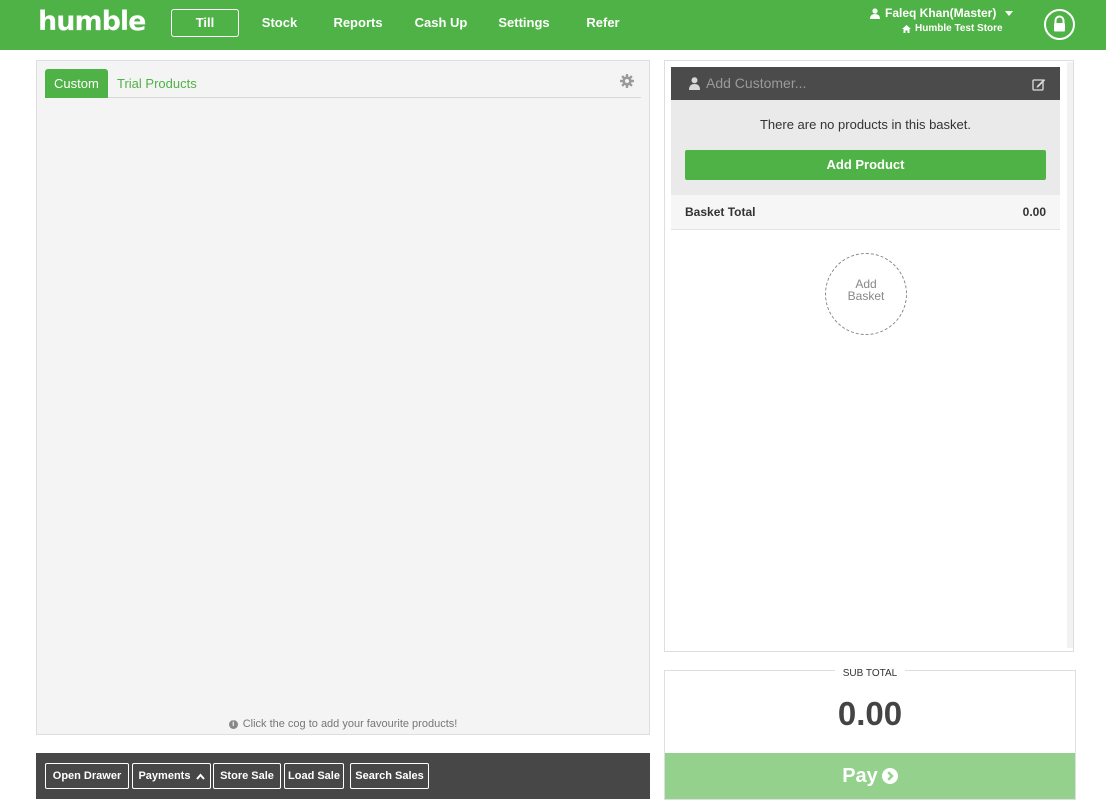  Describe the element at coordinates (247, 776) in the screenshot. I see `store-sale-button: Store Sale` at that location.